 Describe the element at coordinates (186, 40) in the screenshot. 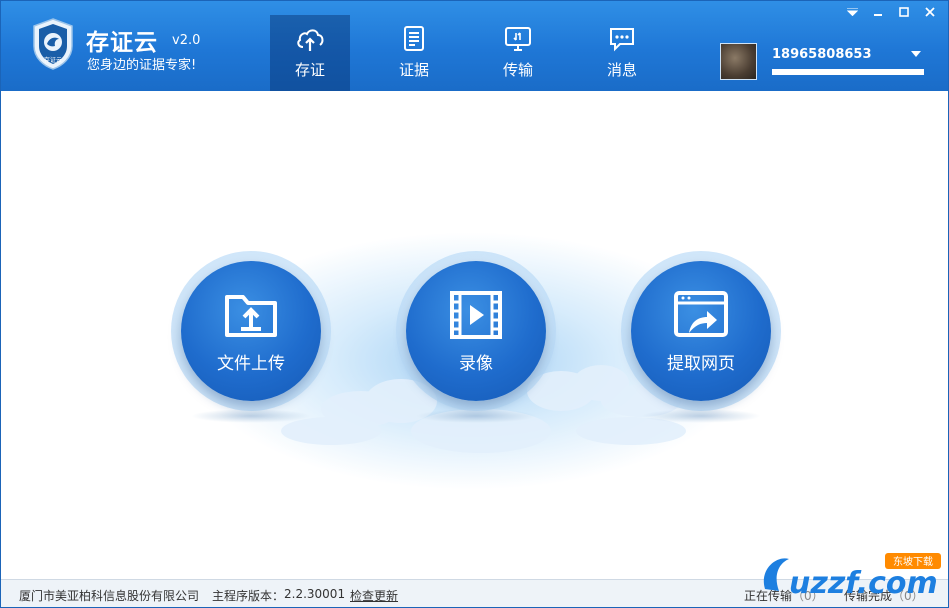

I see `app-version: v2.0` at that location.